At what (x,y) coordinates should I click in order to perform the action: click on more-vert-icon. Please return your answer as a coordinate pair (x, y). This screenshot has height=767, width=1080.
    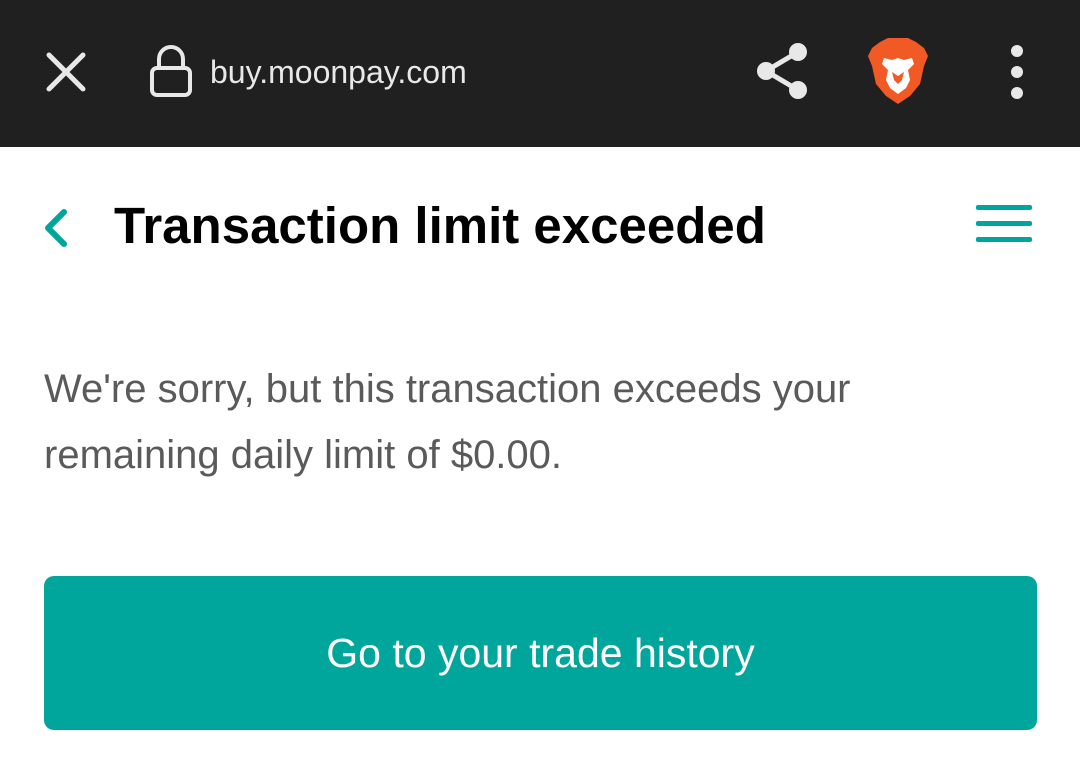
    Looking at the image, I should click on (1017, 72).